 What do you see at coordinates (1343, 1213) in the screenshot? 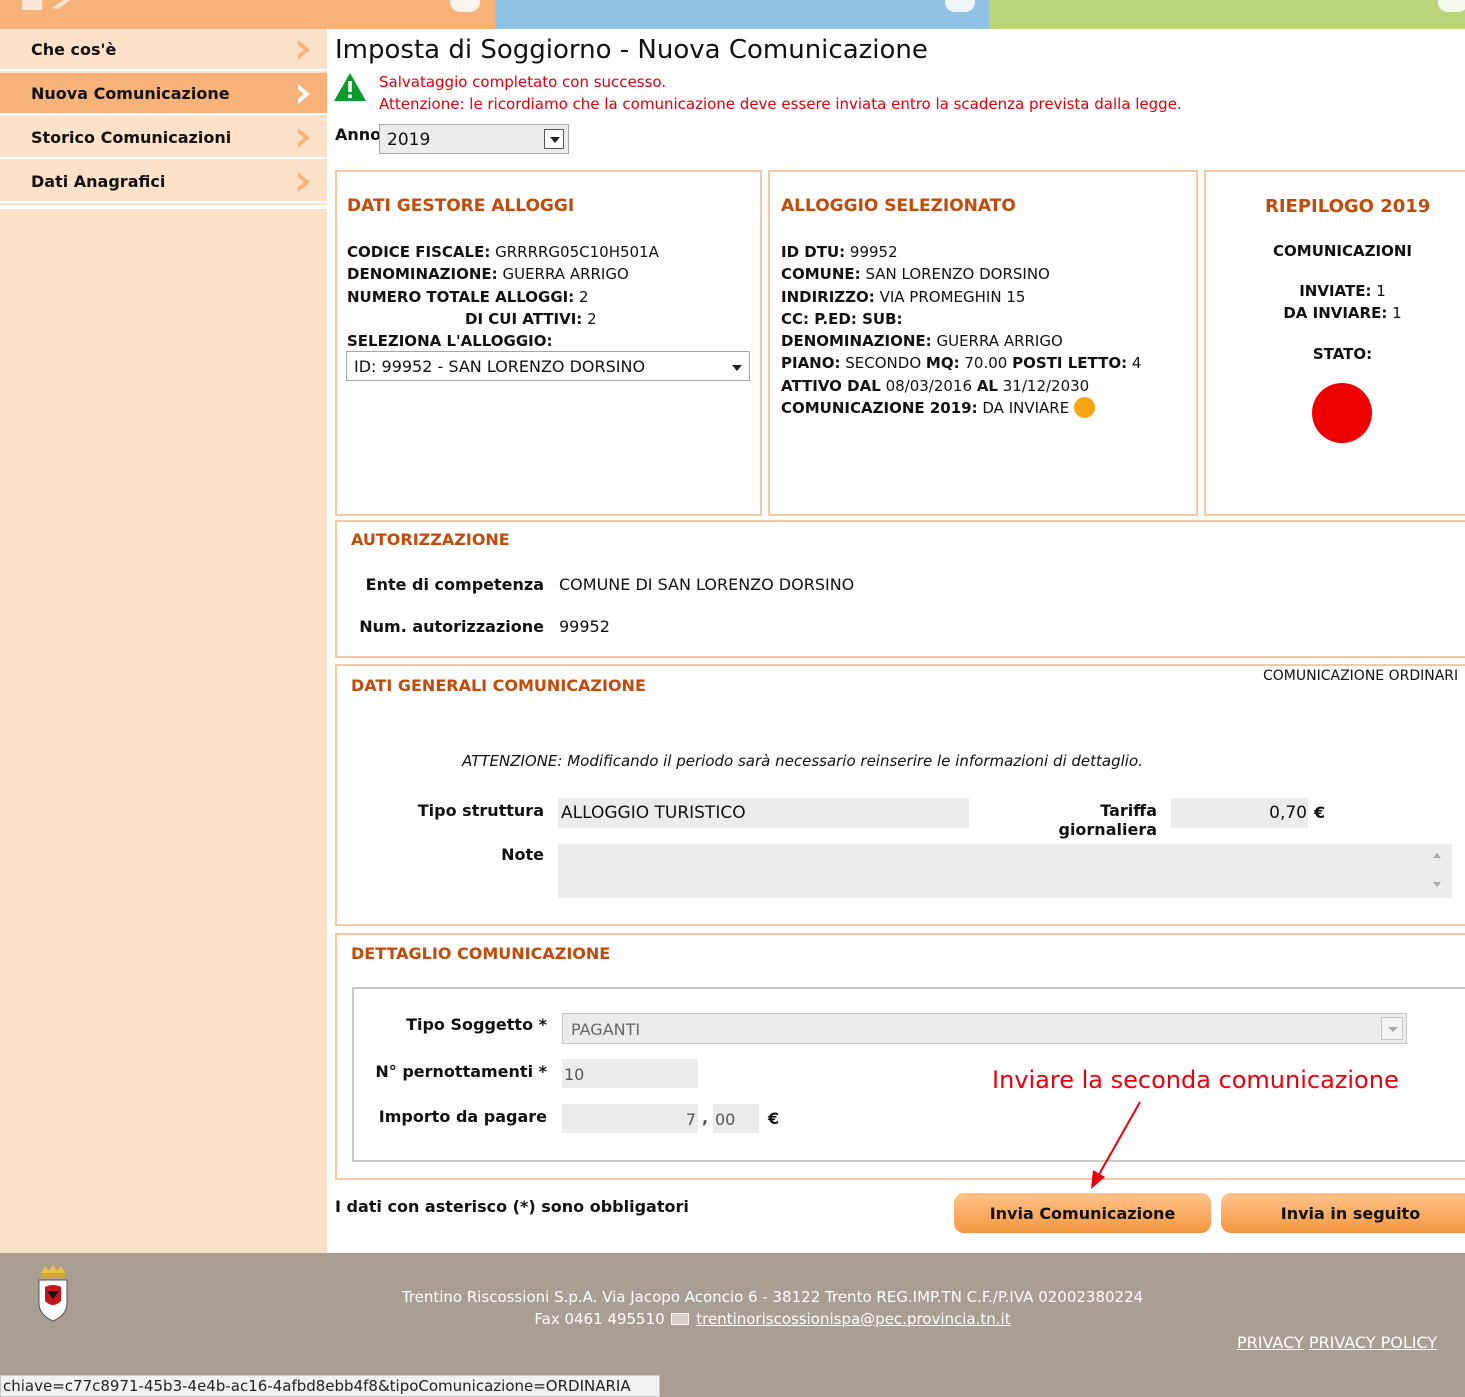
I see `invia-in-seguito-button: Invia in seguito` at bounding box center [1343, 1213].